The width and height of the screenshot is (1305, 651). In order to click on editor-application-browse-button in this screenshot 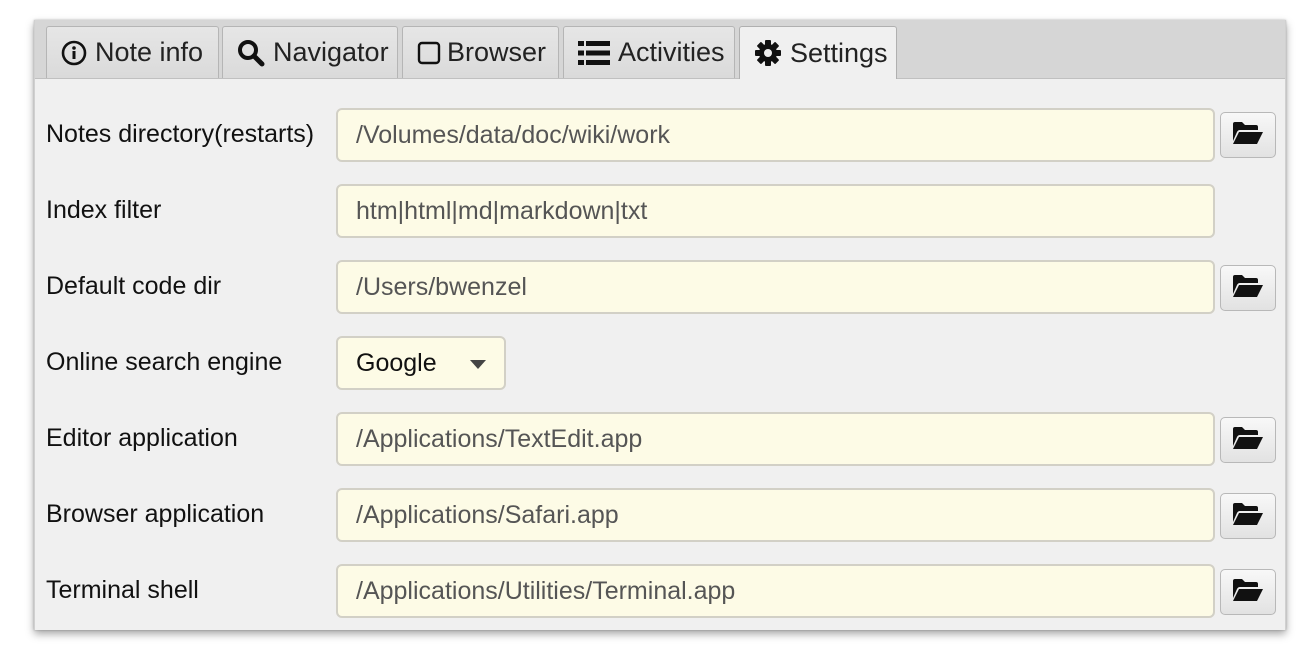, I will do `click(1248, 440)`.